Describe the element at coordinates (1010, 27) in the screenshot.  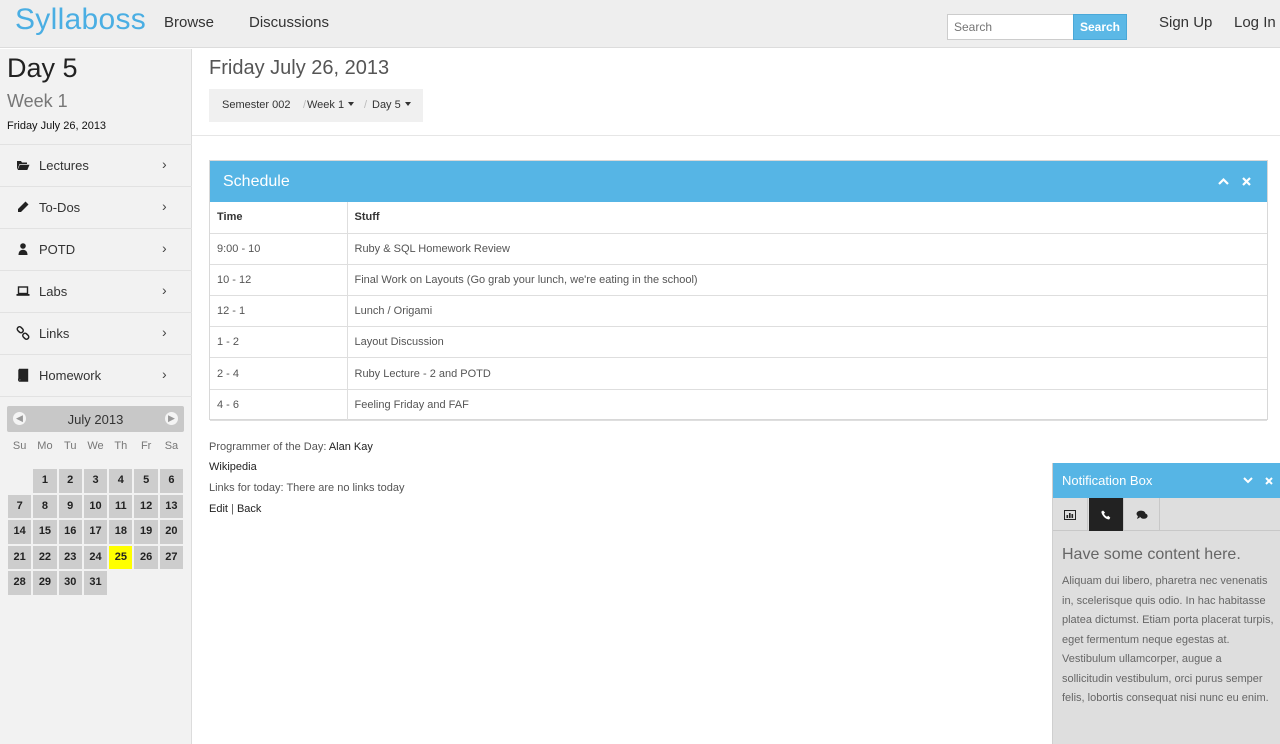
I see `search-input` at that location.